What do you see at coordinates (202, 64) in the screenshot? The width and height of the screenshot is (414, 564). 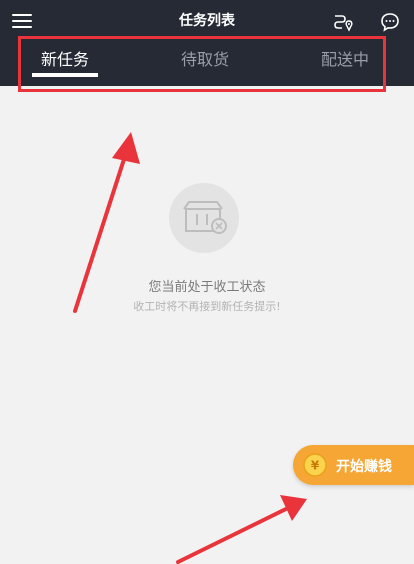 I see `annotation-highlight-box` at bounding box center [202, 64].